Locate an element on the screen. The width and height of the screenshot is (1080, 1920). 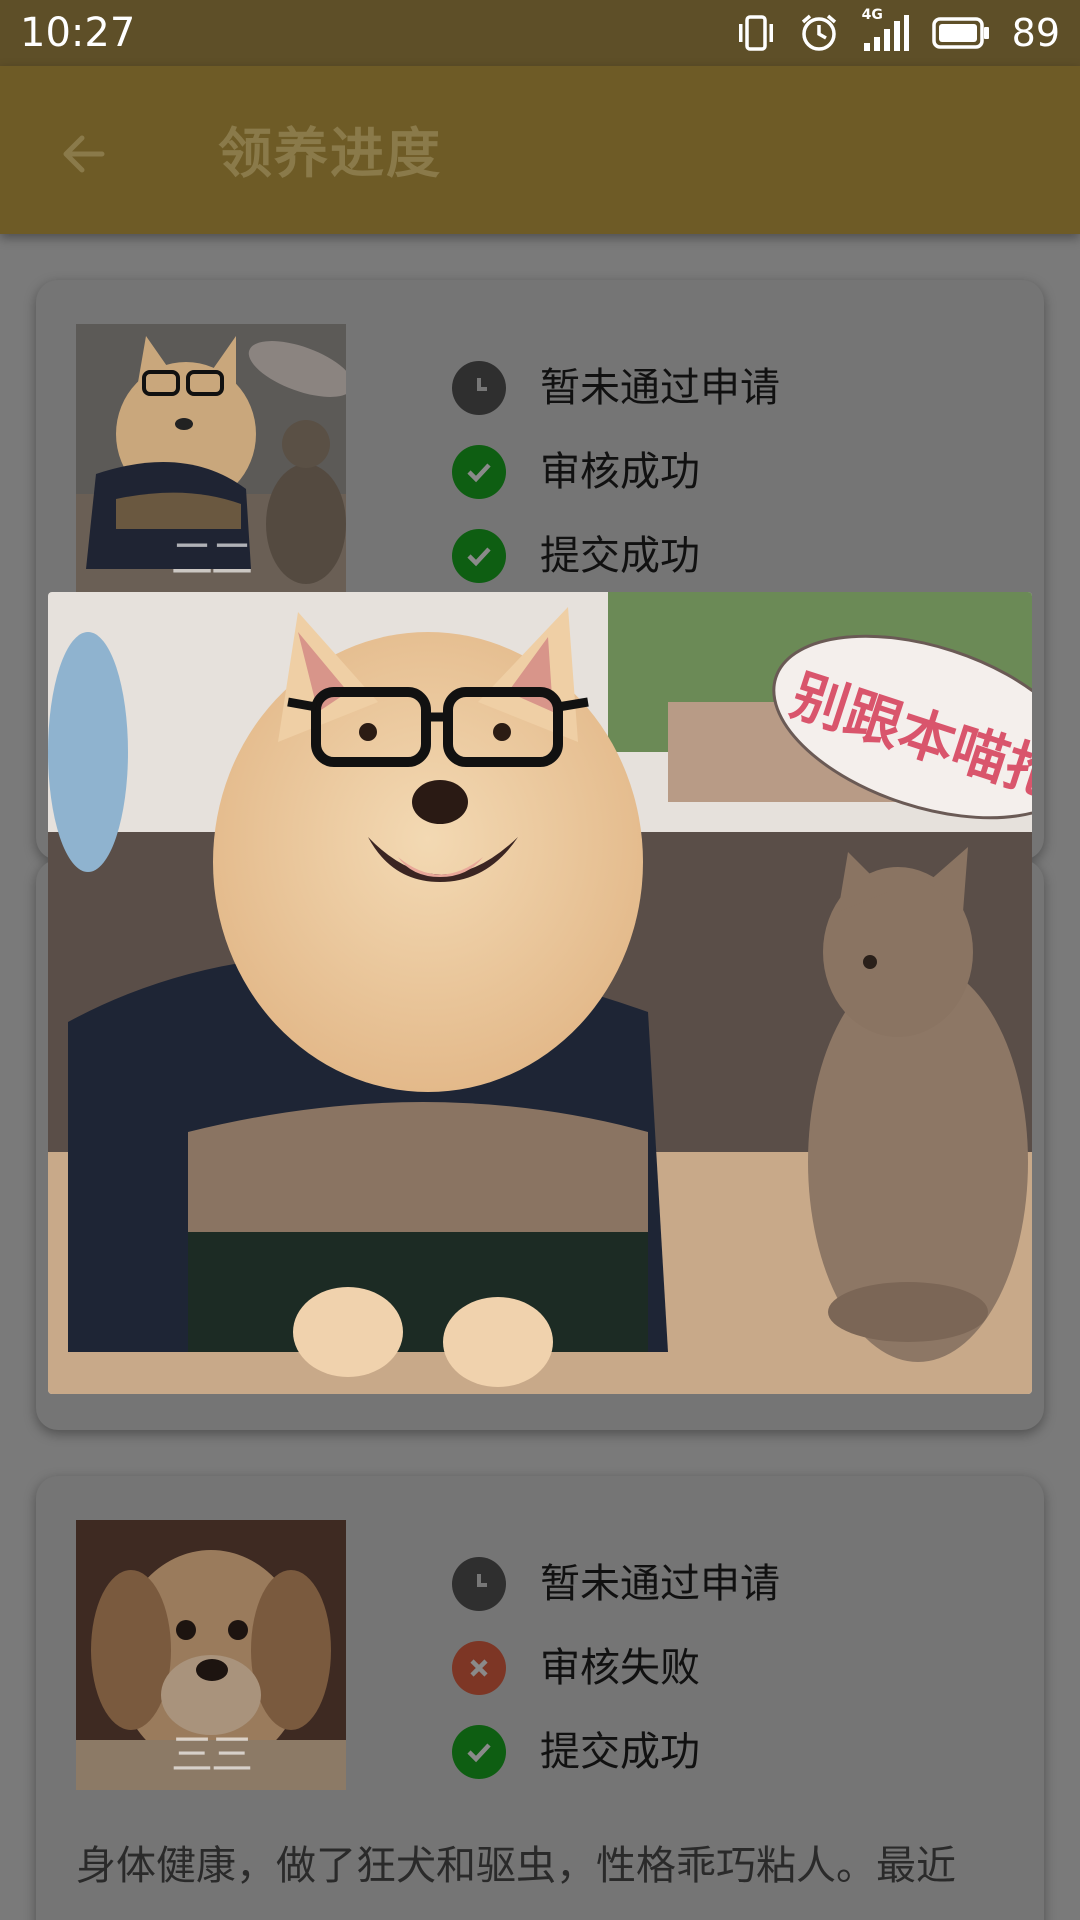
battery-level: 89 is located at coordinates (1035, 33).